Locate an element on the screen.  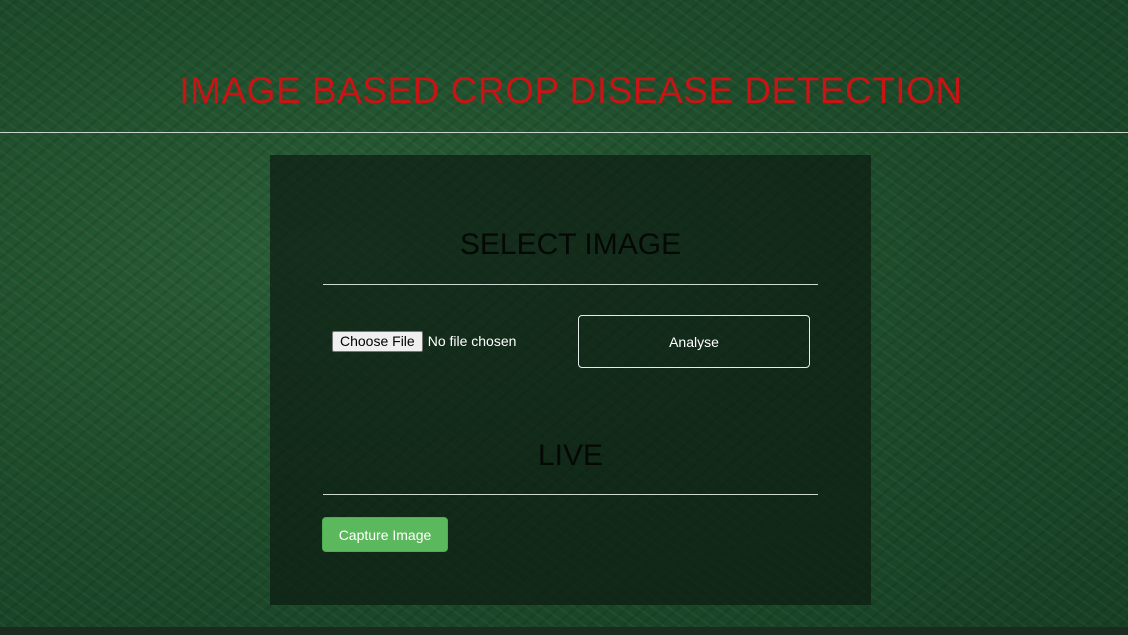
live-divider is located at coordinates (570, 494).